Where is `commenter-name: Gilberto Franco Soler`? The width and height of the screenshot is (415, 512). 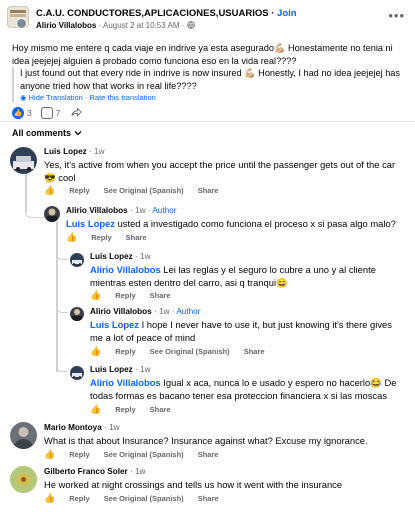 commenter-name: Gilberto Franco Soler is located at coordinates (86, 471).